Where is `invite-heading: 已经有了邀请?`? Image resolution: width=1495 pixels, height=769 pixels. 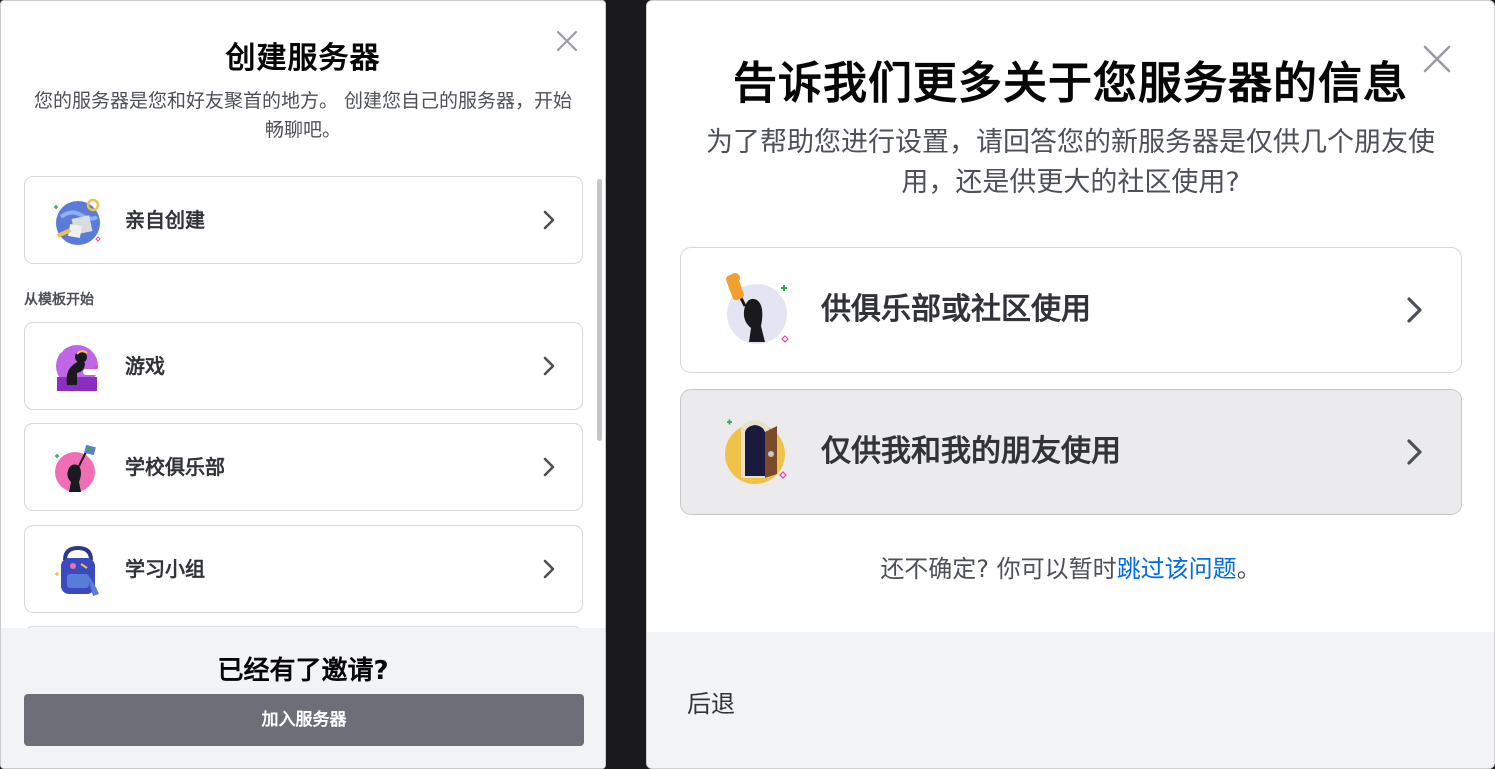
invite-heading: 已经有了邀请? is located at coordinates (303, 671).